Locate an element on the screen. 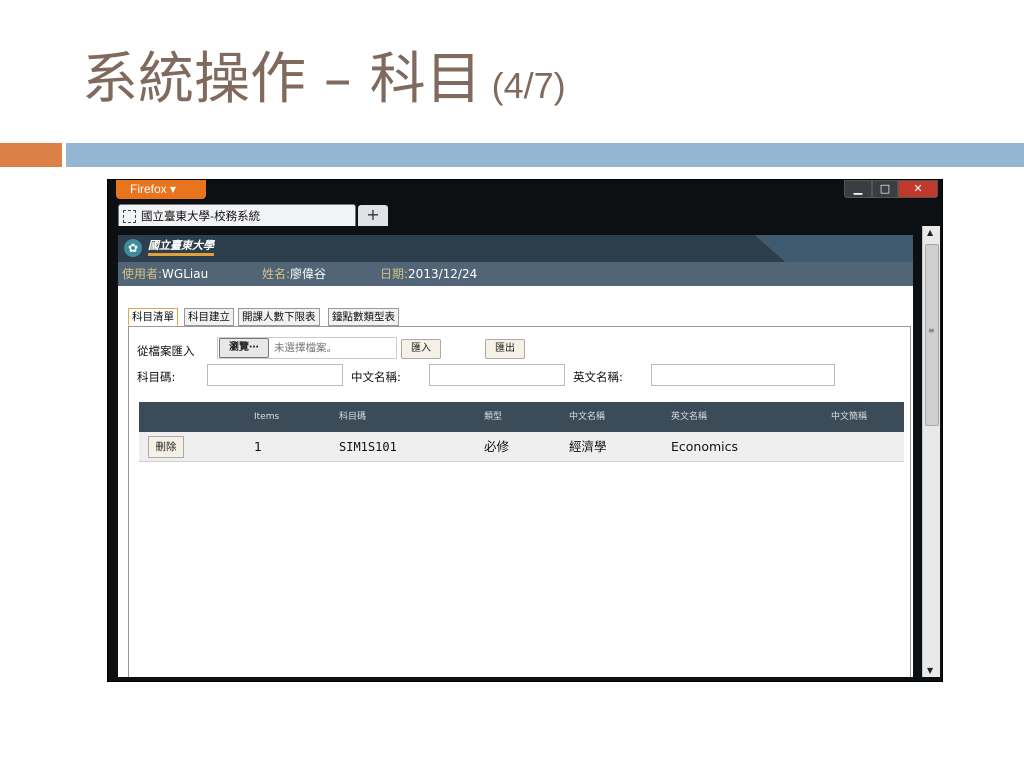  slide-title: 系統操作 – 科目 (4/7) is located at coordinates (324, 80).